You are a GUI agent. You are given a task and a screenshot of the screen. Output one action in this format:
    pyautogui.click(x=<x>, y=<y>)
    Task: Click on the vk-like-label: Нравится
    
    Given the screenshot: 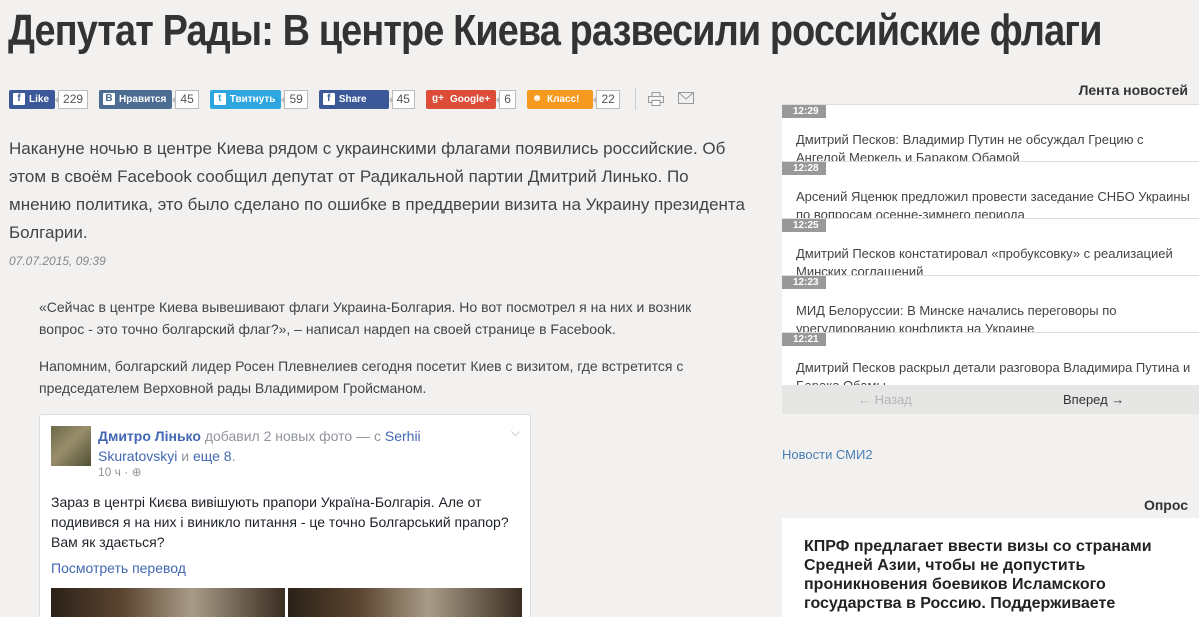 What is the action you would take?
    pyautogui.click(x=143, y=99)
    